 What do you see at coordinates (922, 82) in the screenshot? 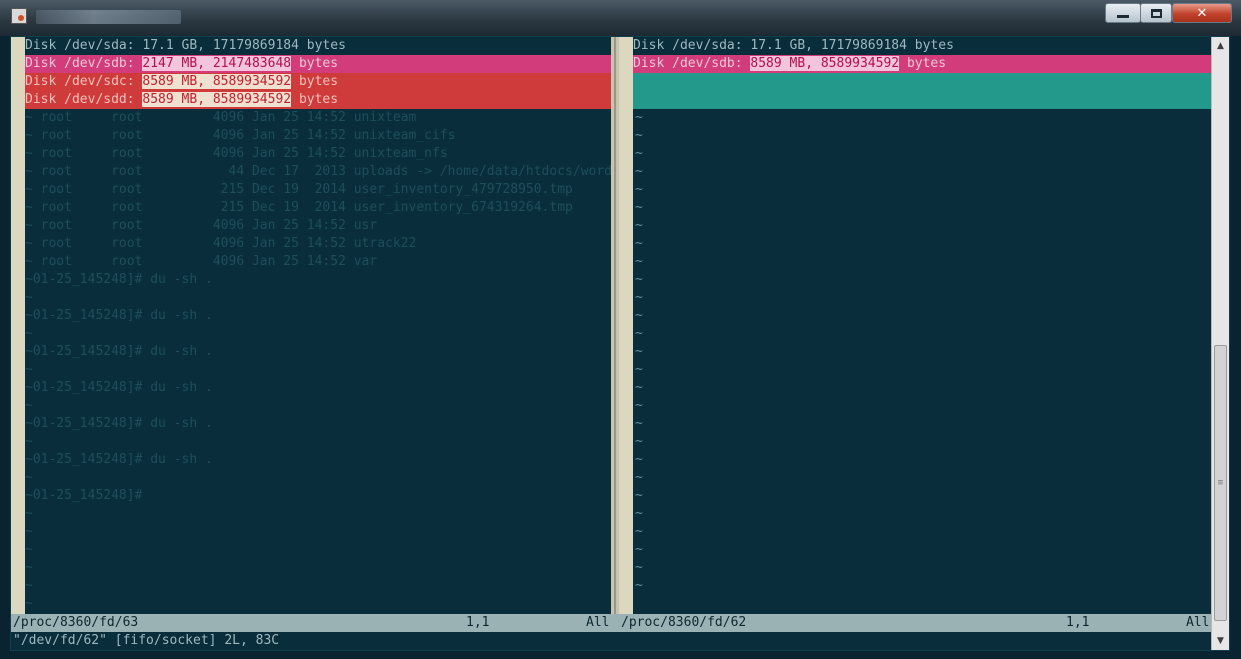
I see `diff-filler-line` at bounding box center [922, 82].